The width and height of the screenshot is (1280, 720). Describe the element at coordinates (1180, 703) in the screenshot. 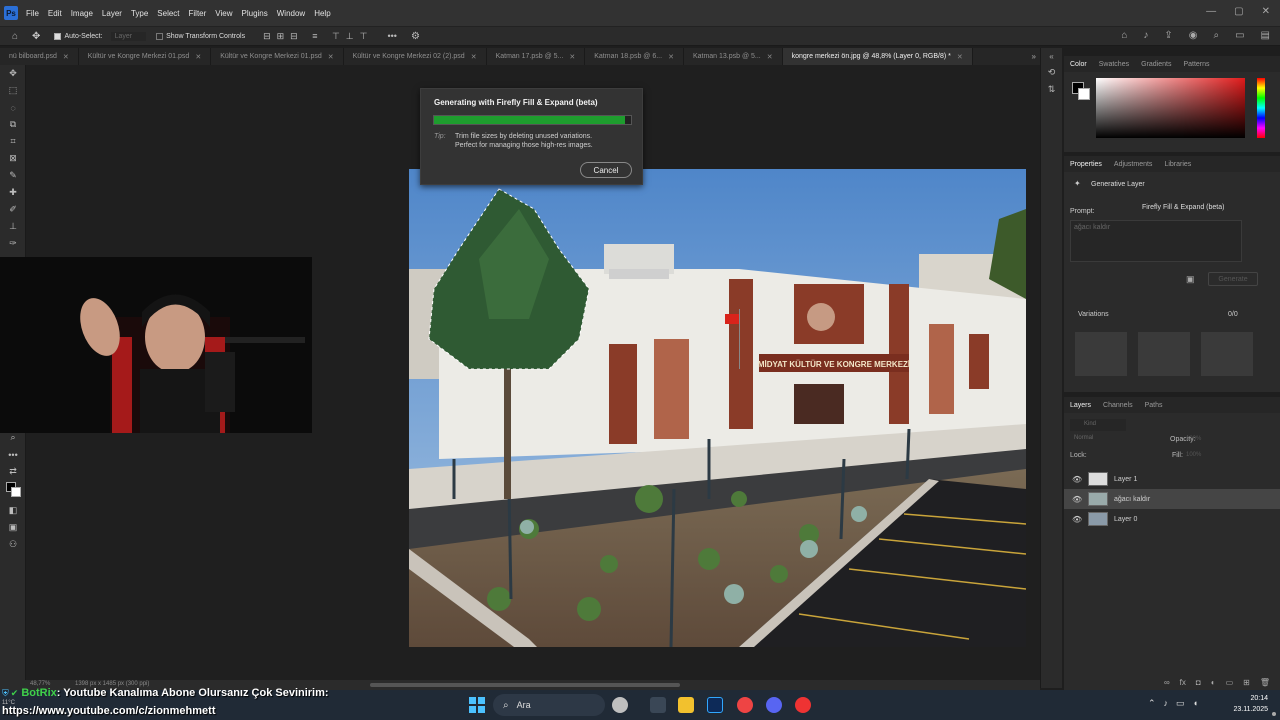

I see `network-icon: ▭` at that location.